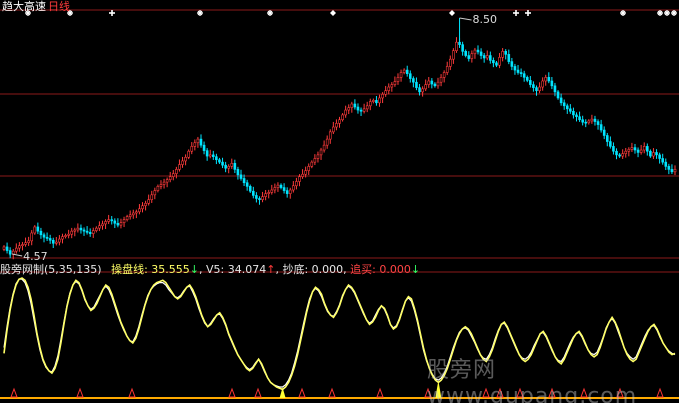 The image size is (679, 403). What do you see at coordinates (35, 256) in the screenshot?
I see `low-label: 4.57` at bounding box center [35, 256].